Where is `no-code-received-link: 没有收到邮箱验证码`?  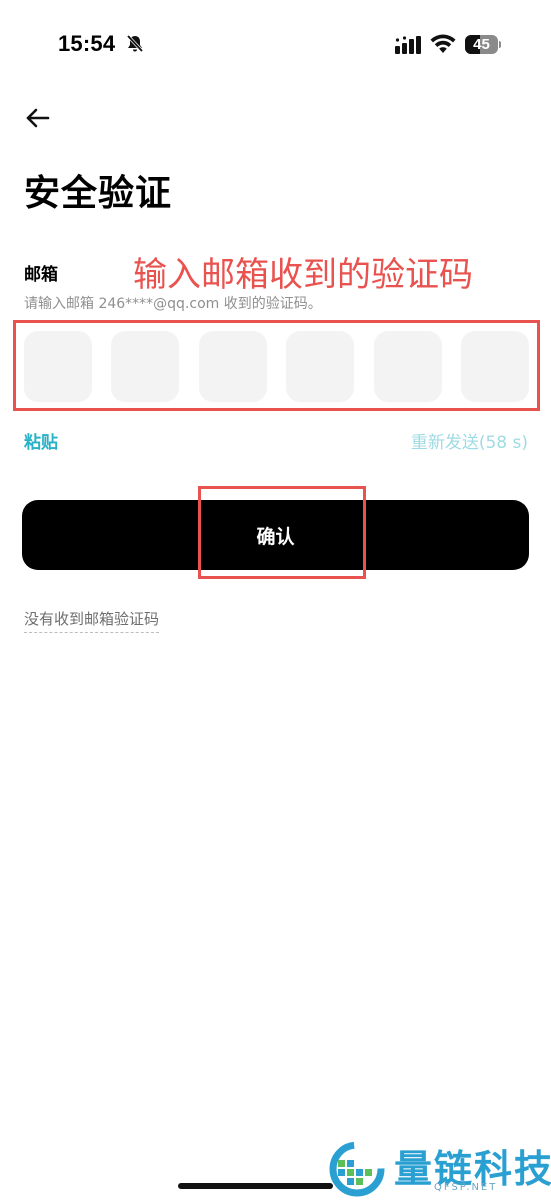
no-code-received-link: 没有收到邮箱验证码 is located at coordinates (92, 620).